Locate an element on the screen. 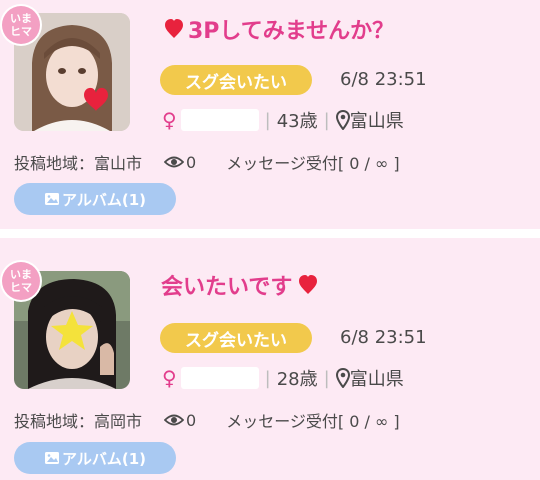 This screenshot has height=480, width=540. post-title: 3Pしてみませんか？ is located at coordinates (279, 29).